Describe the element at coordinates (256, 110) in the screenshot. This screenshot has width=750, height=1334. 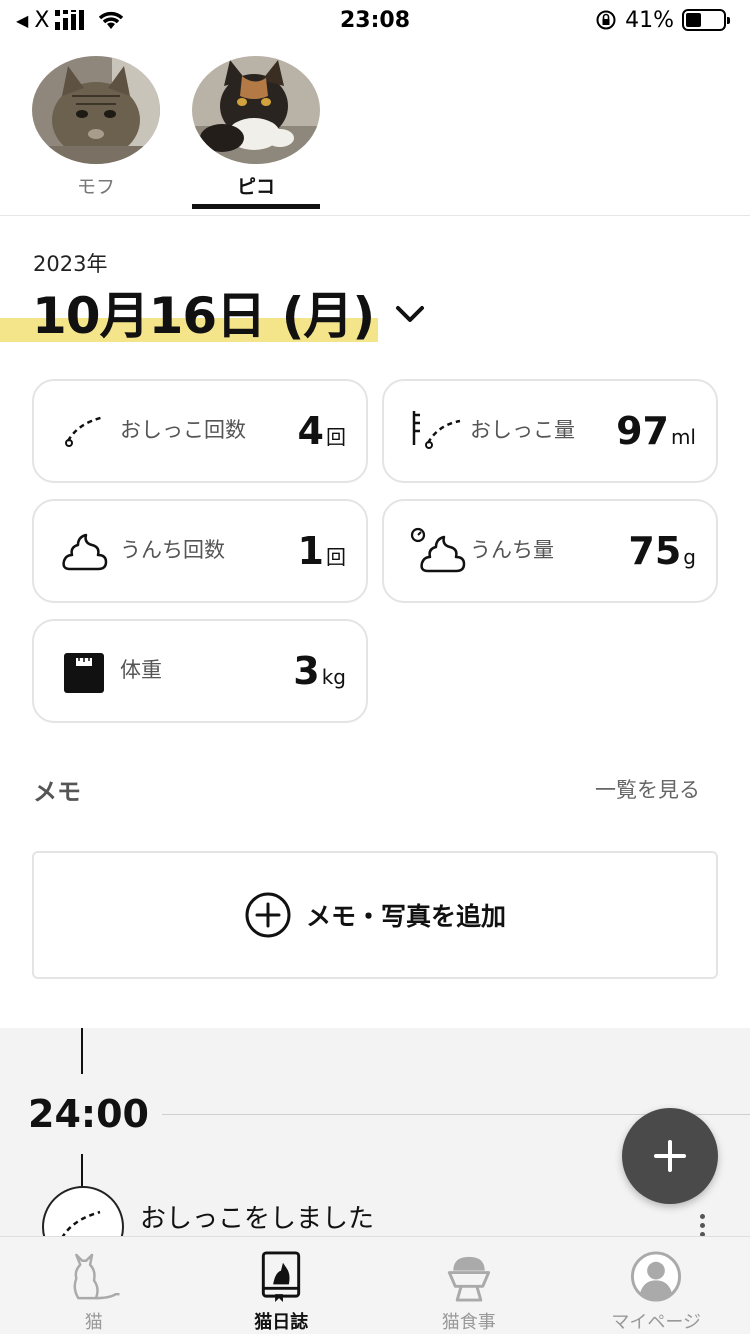
I see `cat-avatar-piko` at that location.